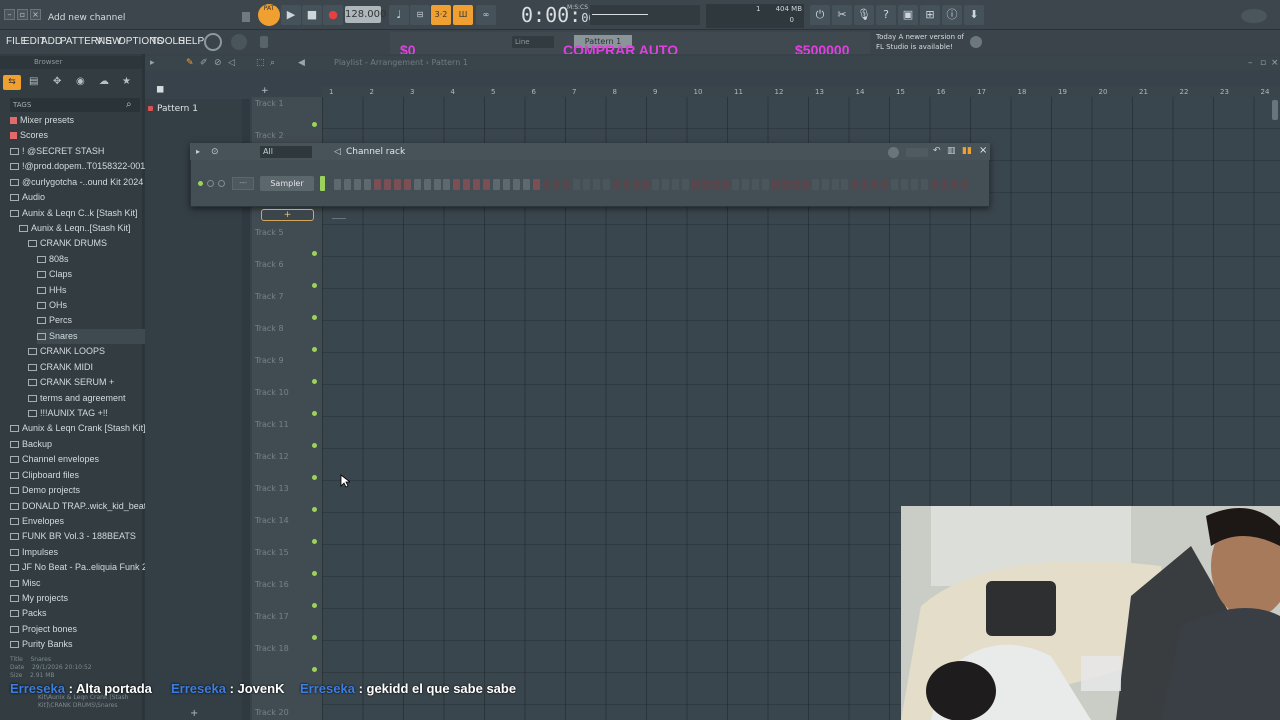 The width and height of the screenshot is (1280, 720). I want to click on browser-item: Packs, so click(28, 613).